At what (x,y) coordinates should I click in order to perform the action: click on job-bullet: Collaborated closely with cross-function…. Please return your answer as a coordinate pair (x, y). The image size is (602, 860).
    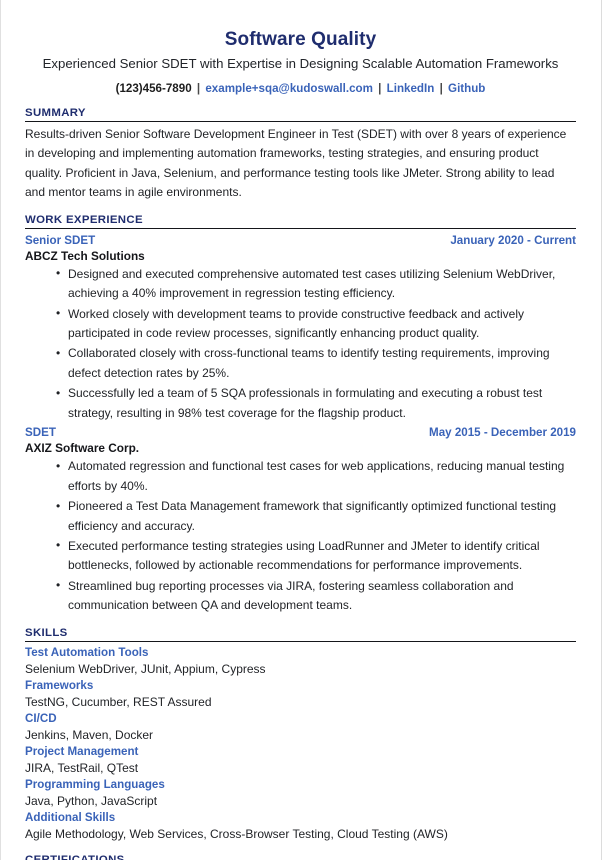
    Looking at the image, I should click on (316, 363).